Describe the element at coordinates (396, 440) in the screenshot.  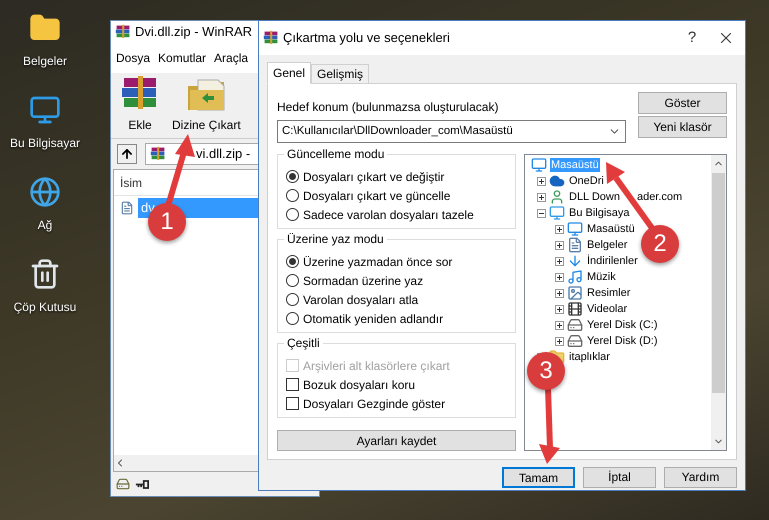
I see `save-settings-button: Ayarları kaydet` at that location.